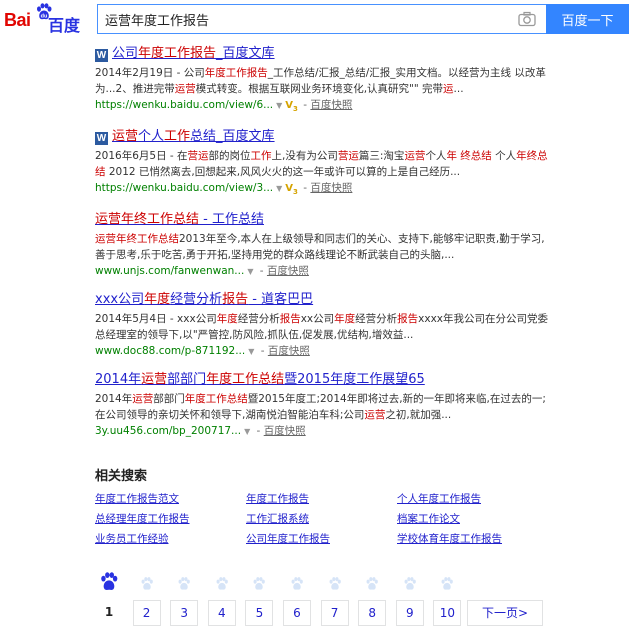 This screenshot has height=626, width=640. I want to click on related-link: 年度工作报告范文, so click(137, 498).